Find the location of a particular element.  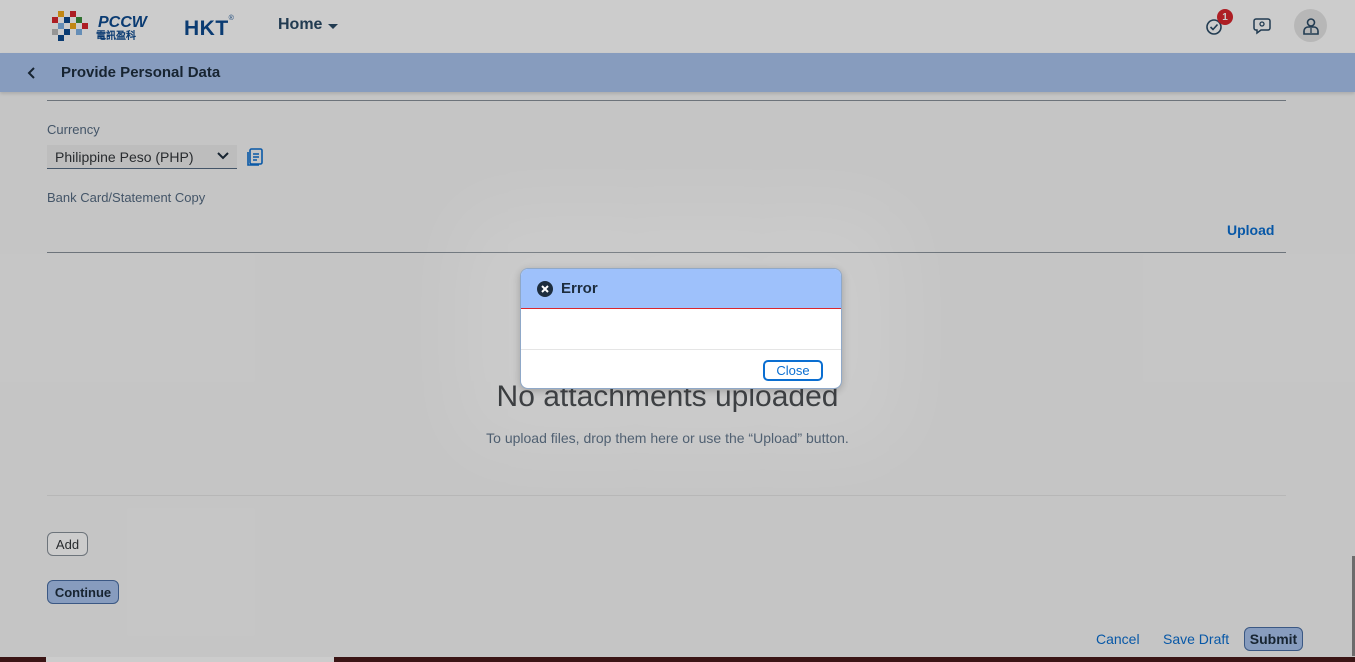

error-dialog-header: Error is located at coordinates (681, 289).